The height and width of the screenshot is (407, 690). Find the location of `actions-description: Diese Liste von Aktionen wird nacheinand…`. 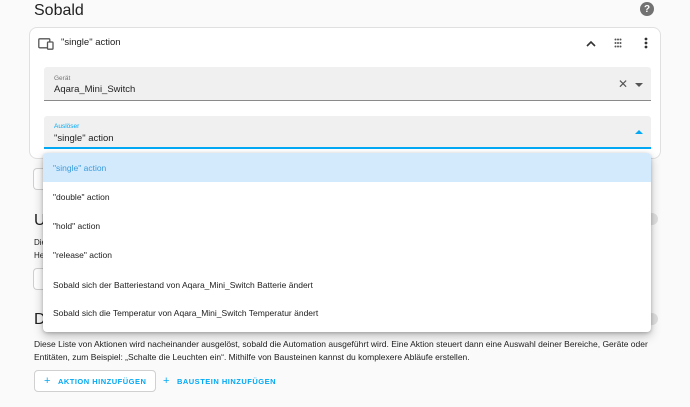

actions-description: Diese Liste von Aktionen wird nacheinand… is located at coordinates (341, 350).